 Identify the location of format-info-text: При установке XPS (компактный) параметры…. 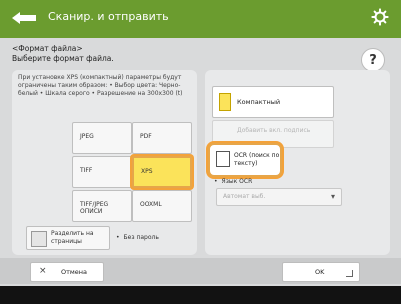
(100, 85).